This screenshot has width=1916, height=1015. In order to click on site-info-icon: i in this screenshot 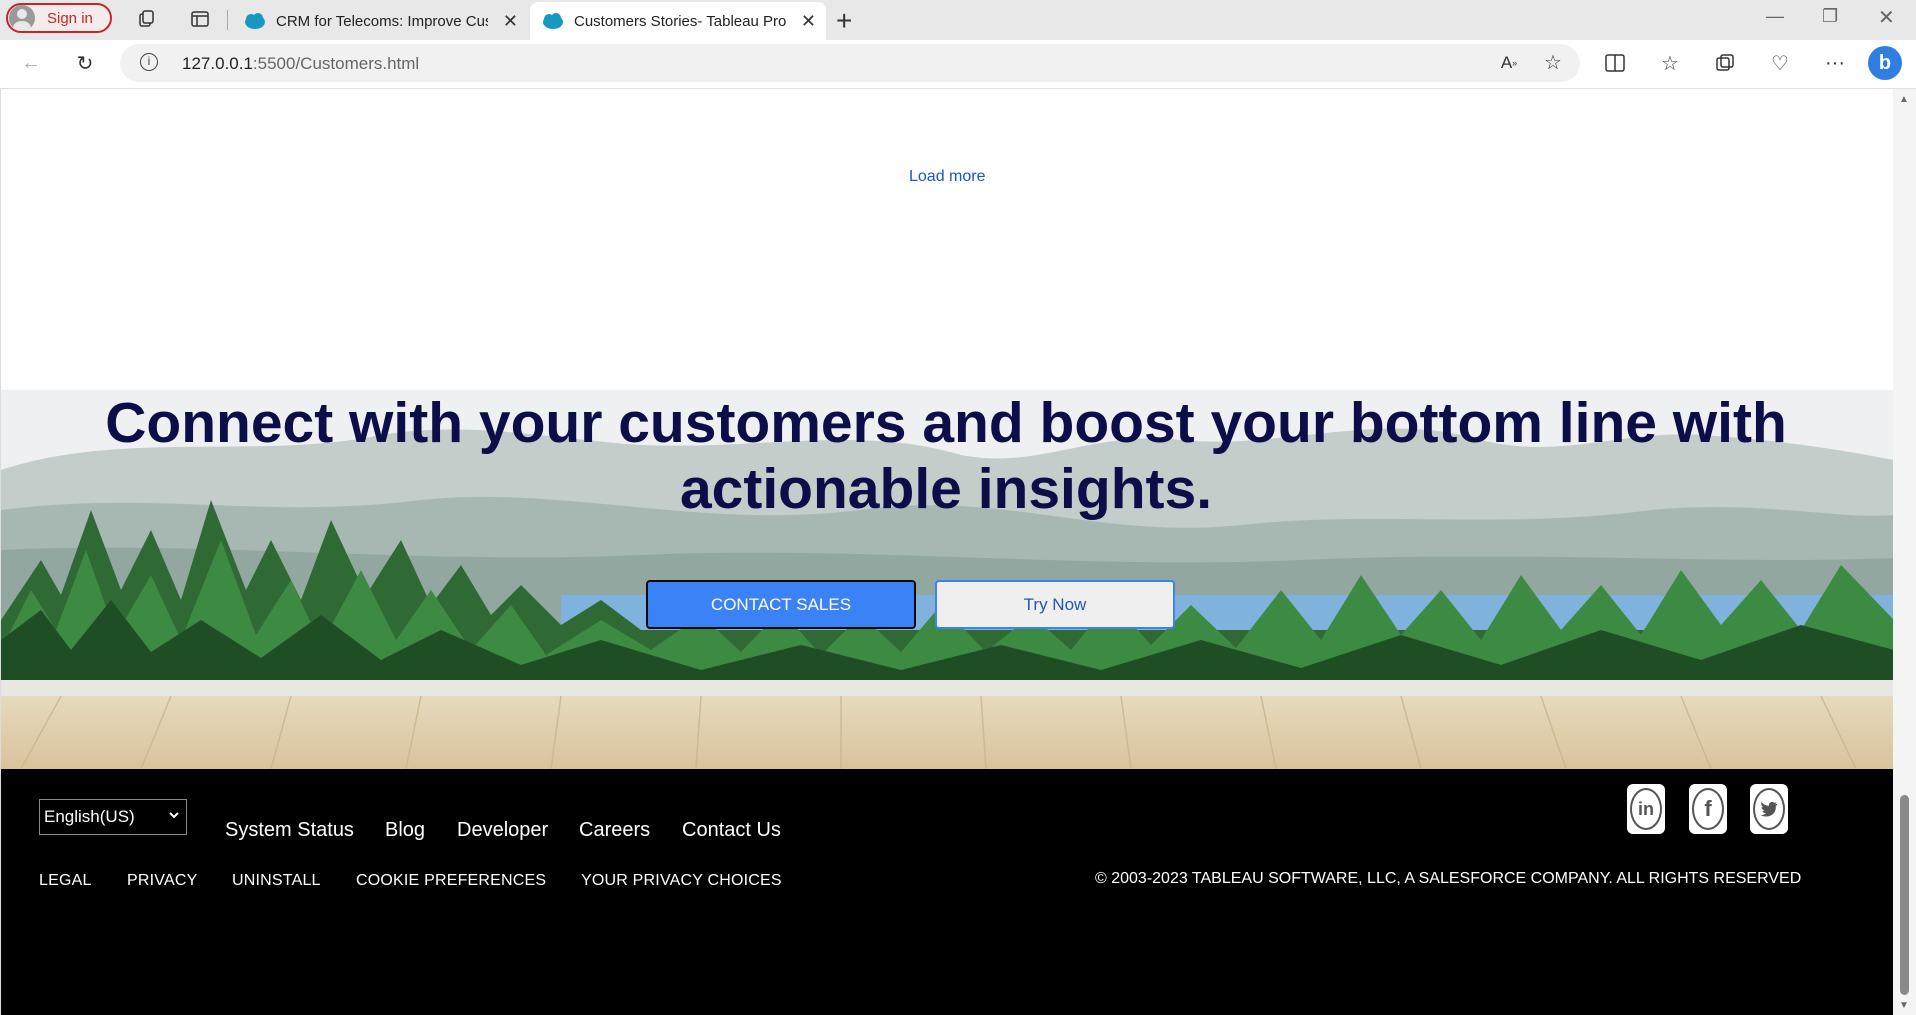, I will do `click(149, 62)`.